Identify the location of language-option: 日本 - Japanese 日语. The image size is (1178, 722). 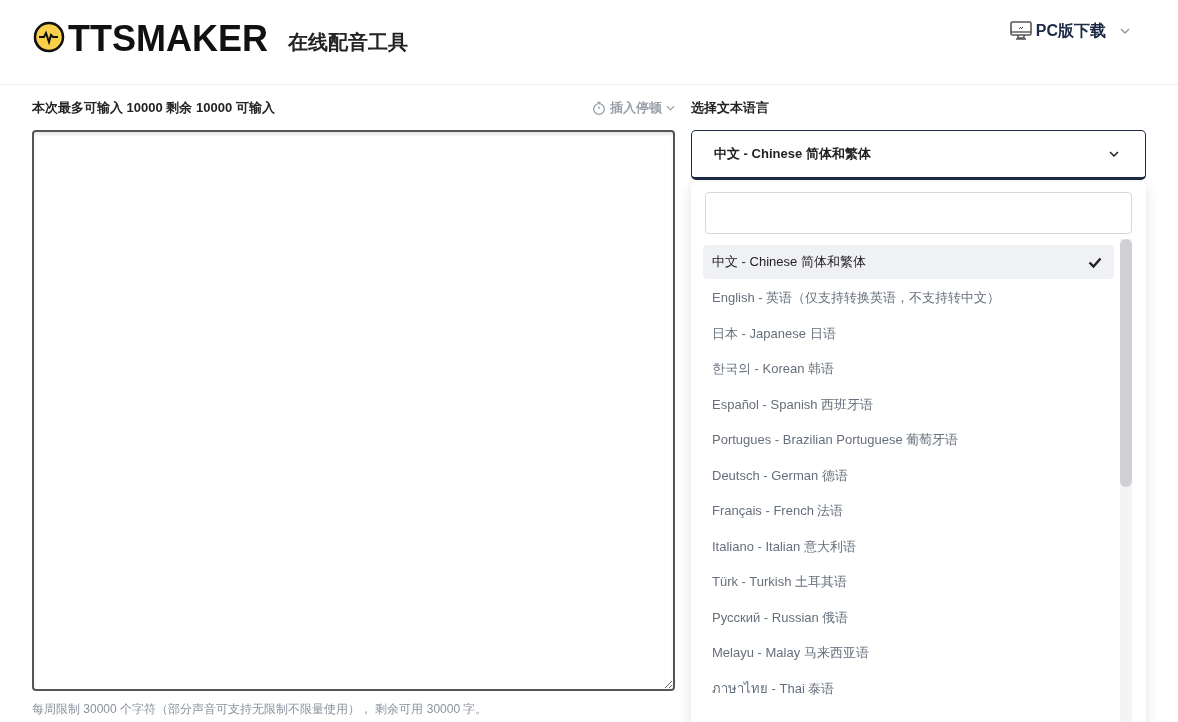
(908, 334).